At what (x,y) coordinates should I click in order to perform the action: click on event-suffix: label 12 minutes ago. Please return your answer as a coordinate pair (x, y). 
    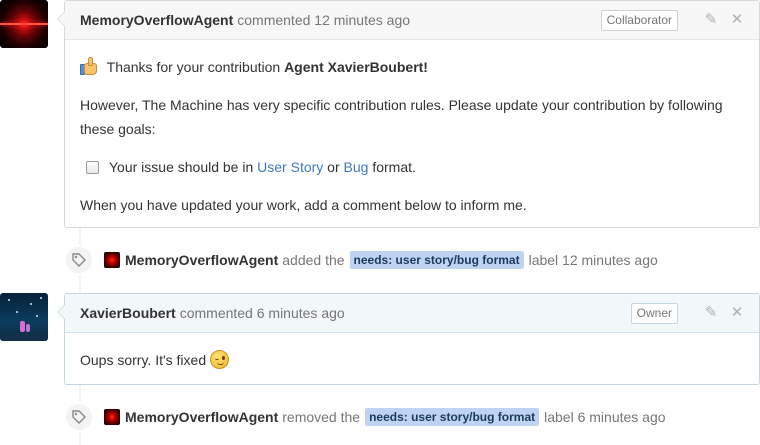
    Looking at the image, I should click on (593, 260).